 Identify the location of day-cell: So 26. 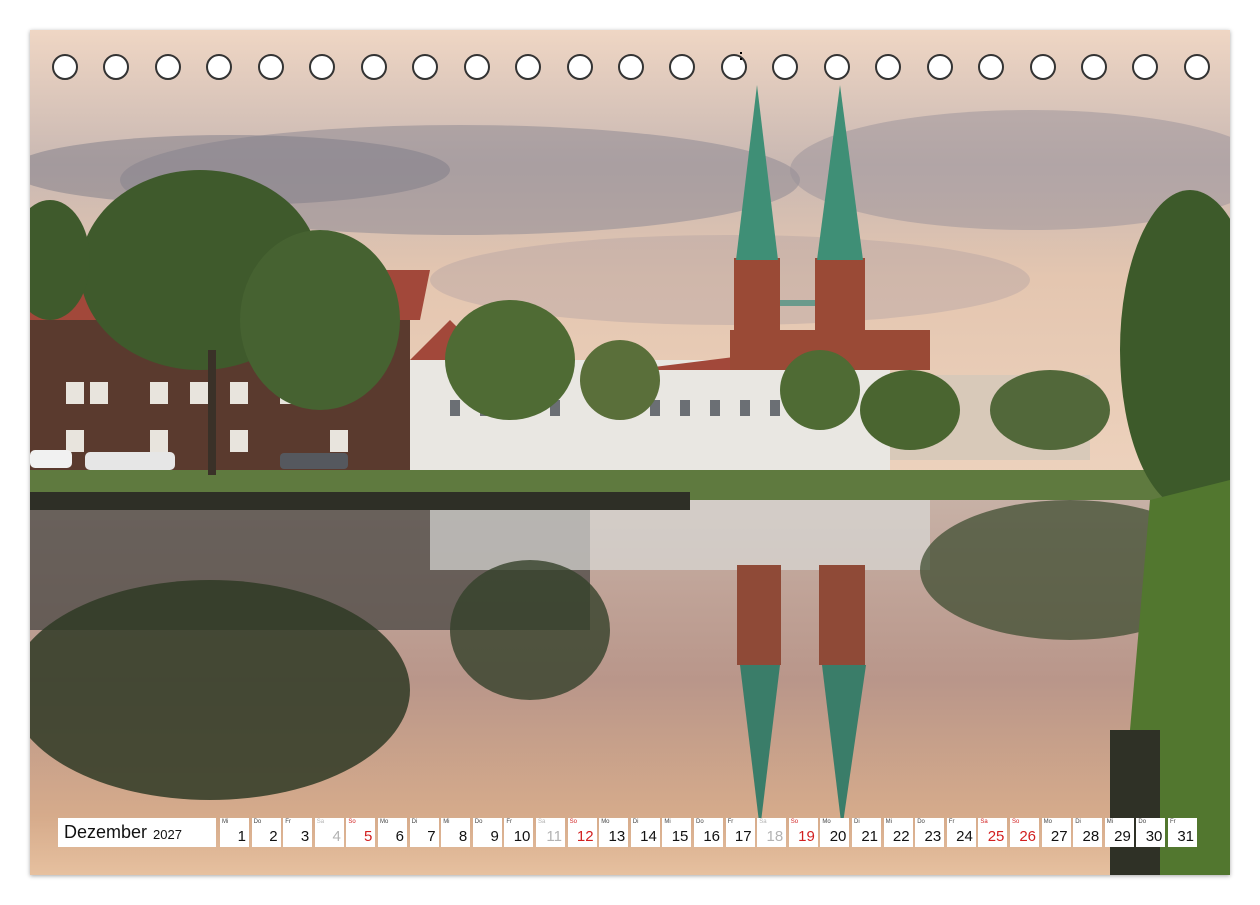
(1024, 832).